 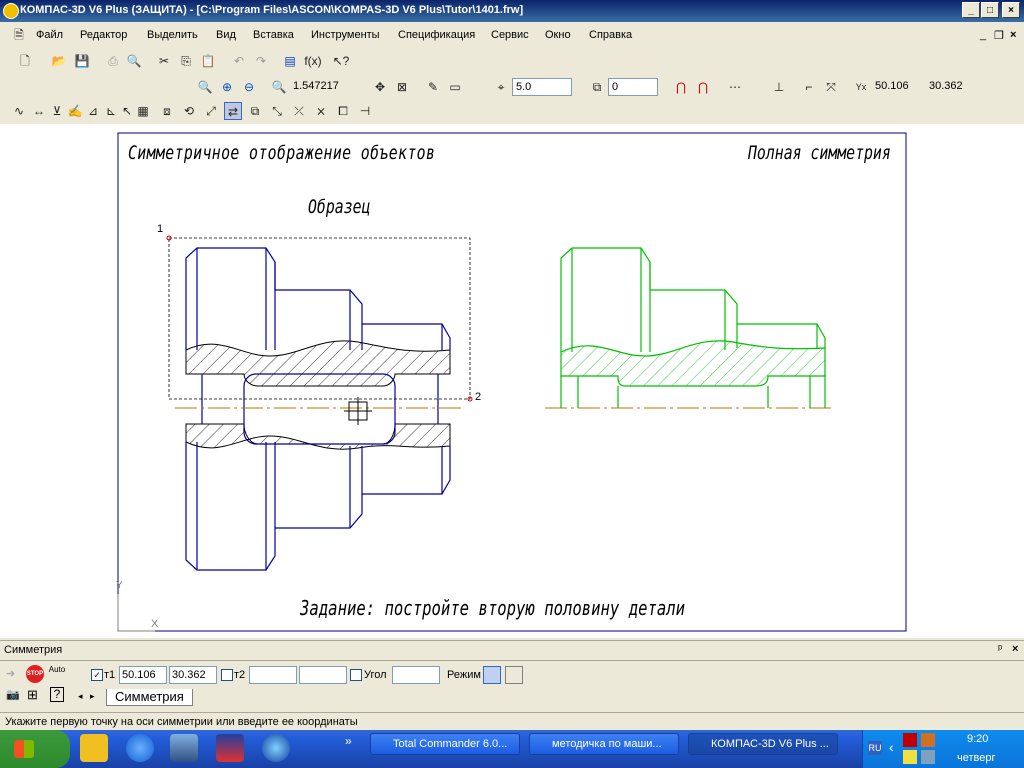 What do you see at coordinates (809, 87) in the screenshot?
I see `ortho-icon: ⌐` at bounding box center [809, 87].